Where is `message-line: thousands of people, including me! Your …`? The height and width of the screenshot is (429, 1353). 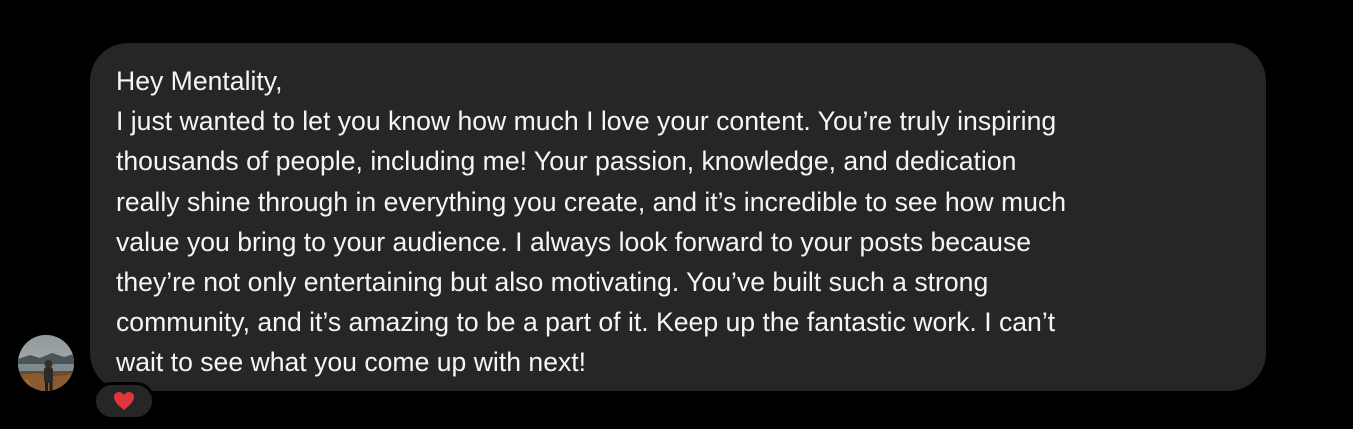 message-line: thousands of people, including me! Your … is located at coordinates (566, 161).